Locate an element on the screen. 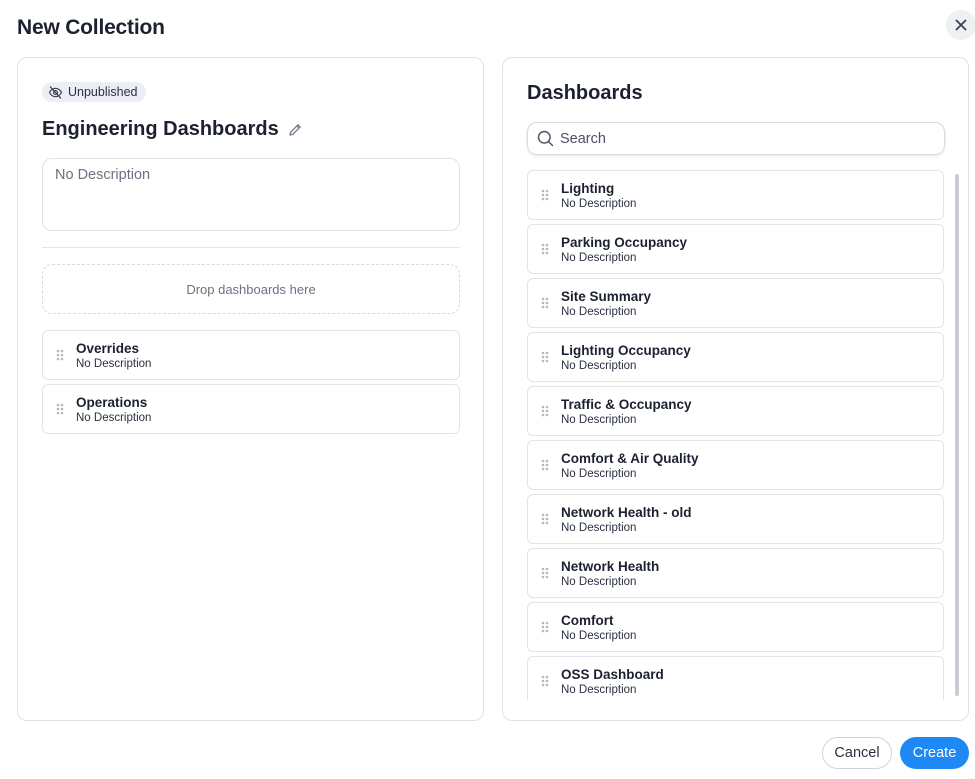  status-badge: Unpublished is located at coordinates (94, 92).